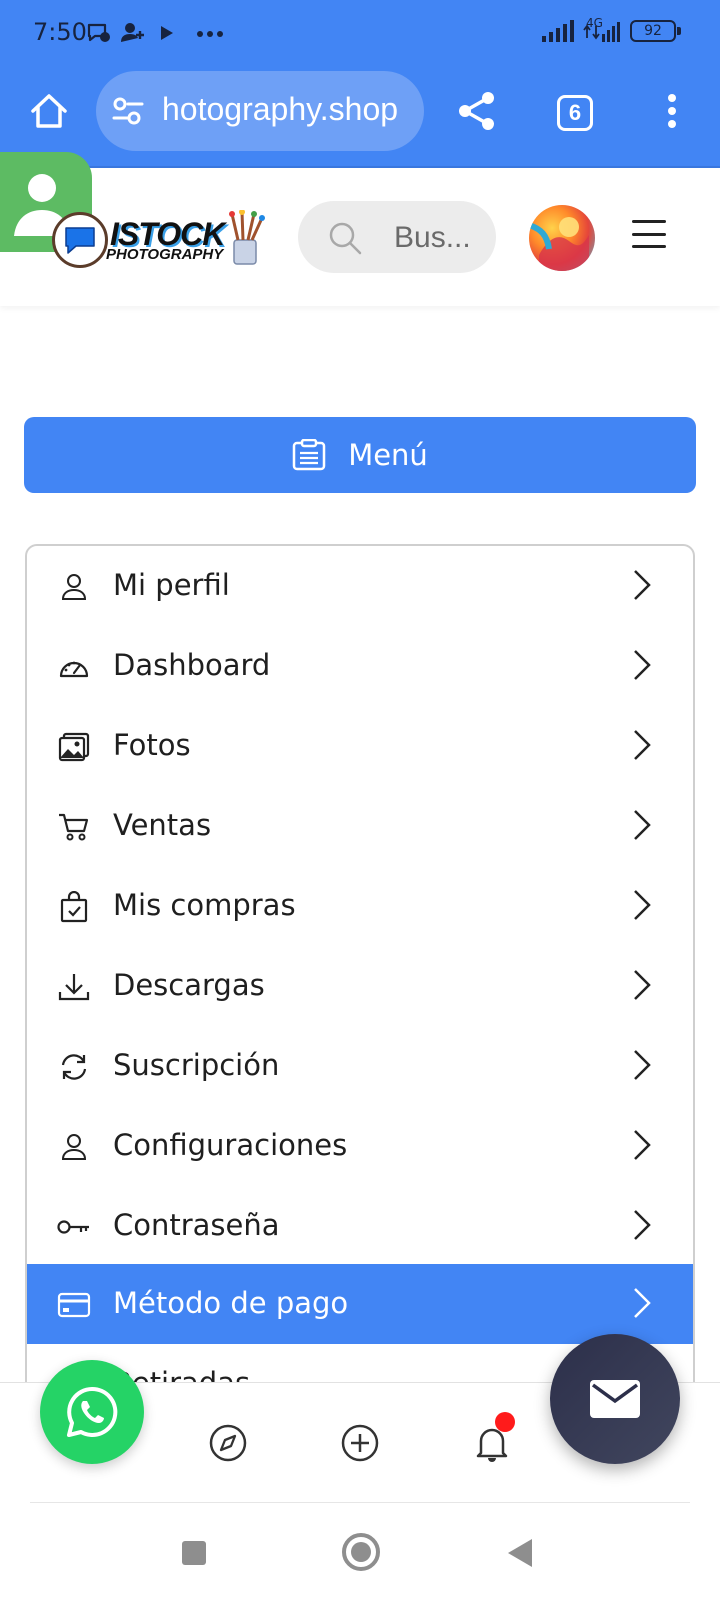  I want to click on images-icon, so click(74, 747).